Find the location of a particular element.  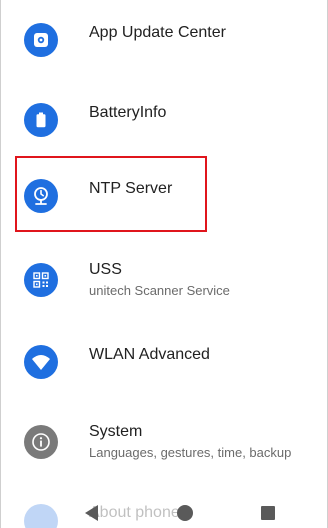

gear-icon is located at coordinates (41, 40).